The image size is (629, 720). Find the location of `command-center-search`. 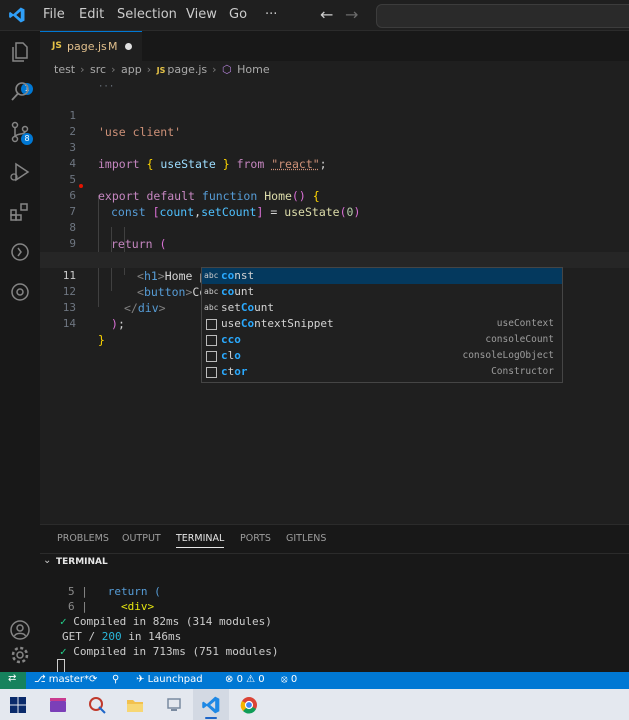

command-center-search is located at coordinates (502, 16).